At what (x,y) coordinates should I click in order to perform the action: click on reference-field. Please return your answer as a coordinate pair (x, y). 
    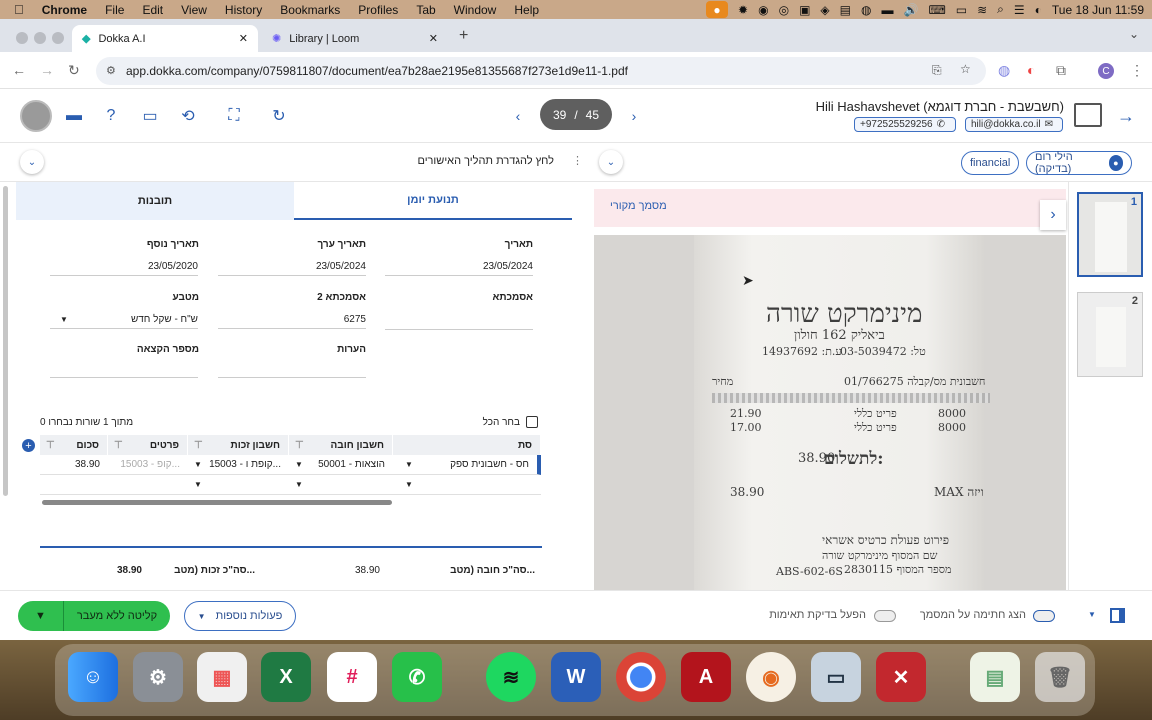
    Looking at the image, I should click on (459, 322).